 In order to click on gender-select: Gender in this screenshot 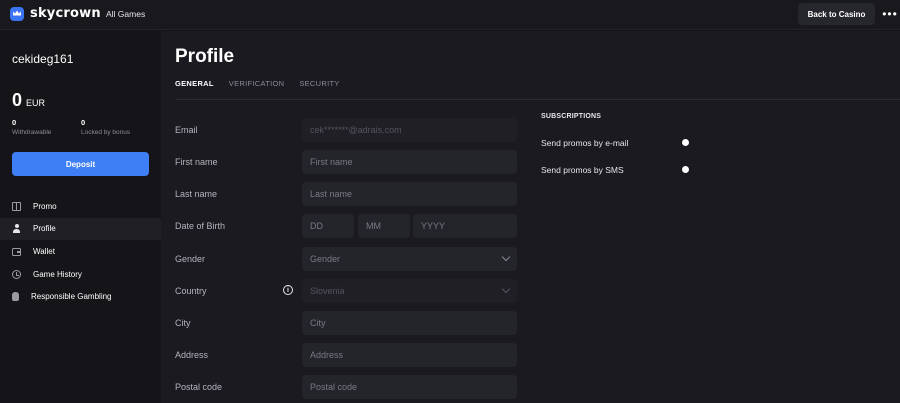, I will do `click(409, 259)`.